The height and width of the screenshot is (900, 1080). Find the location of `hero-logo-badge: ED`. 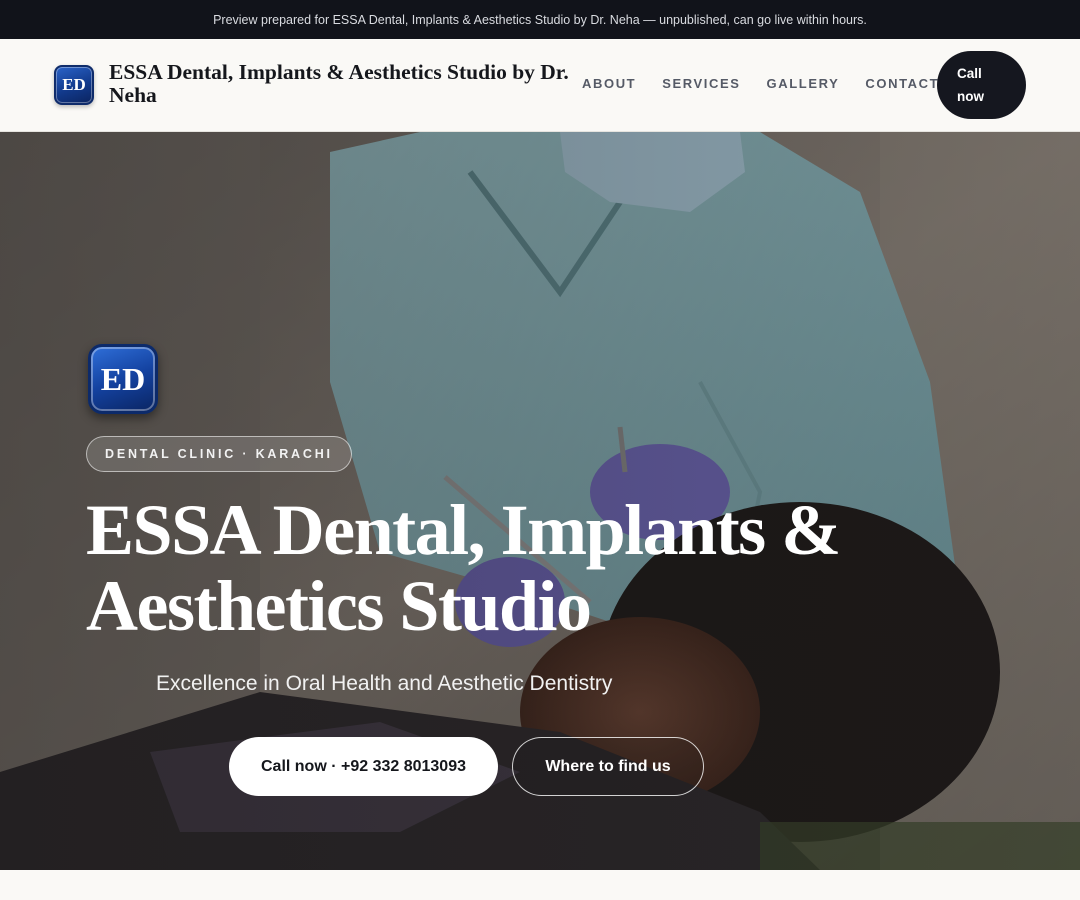

hero-logo-badge: ED is located at coordinates (123, 379).